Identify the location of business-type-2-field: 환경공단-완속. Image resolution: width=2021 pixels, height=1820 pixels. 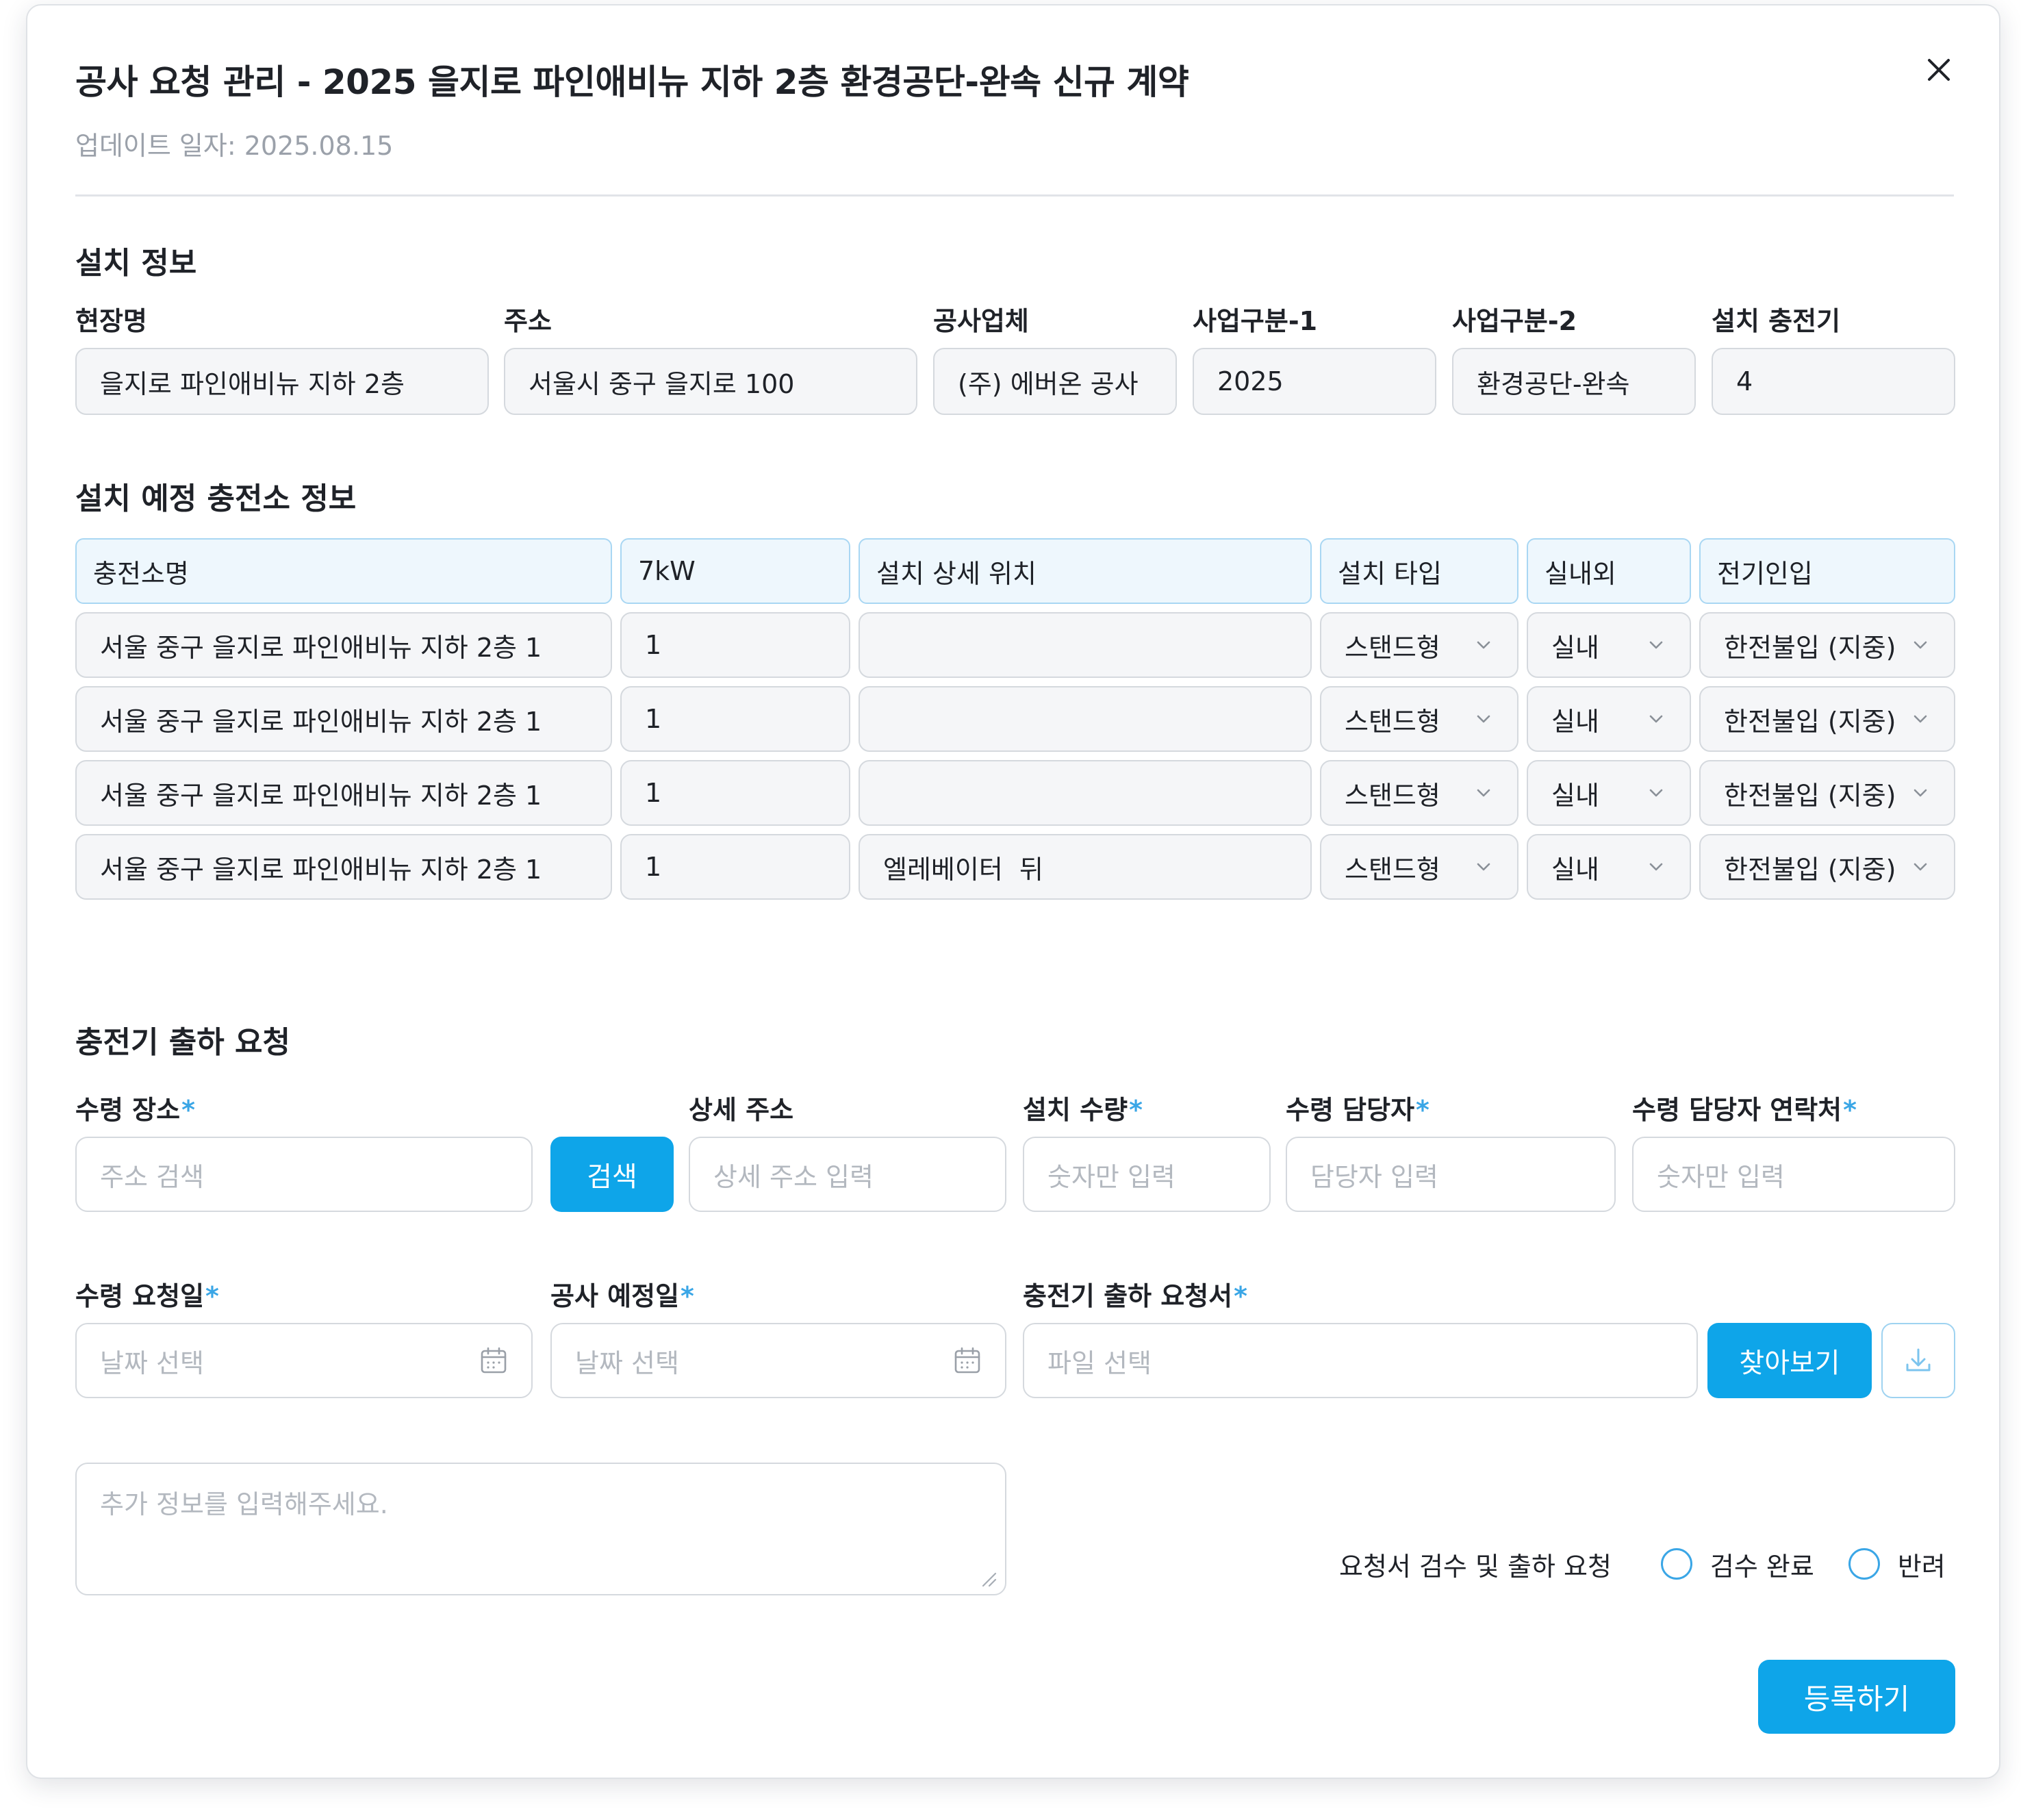
(1574, 381).